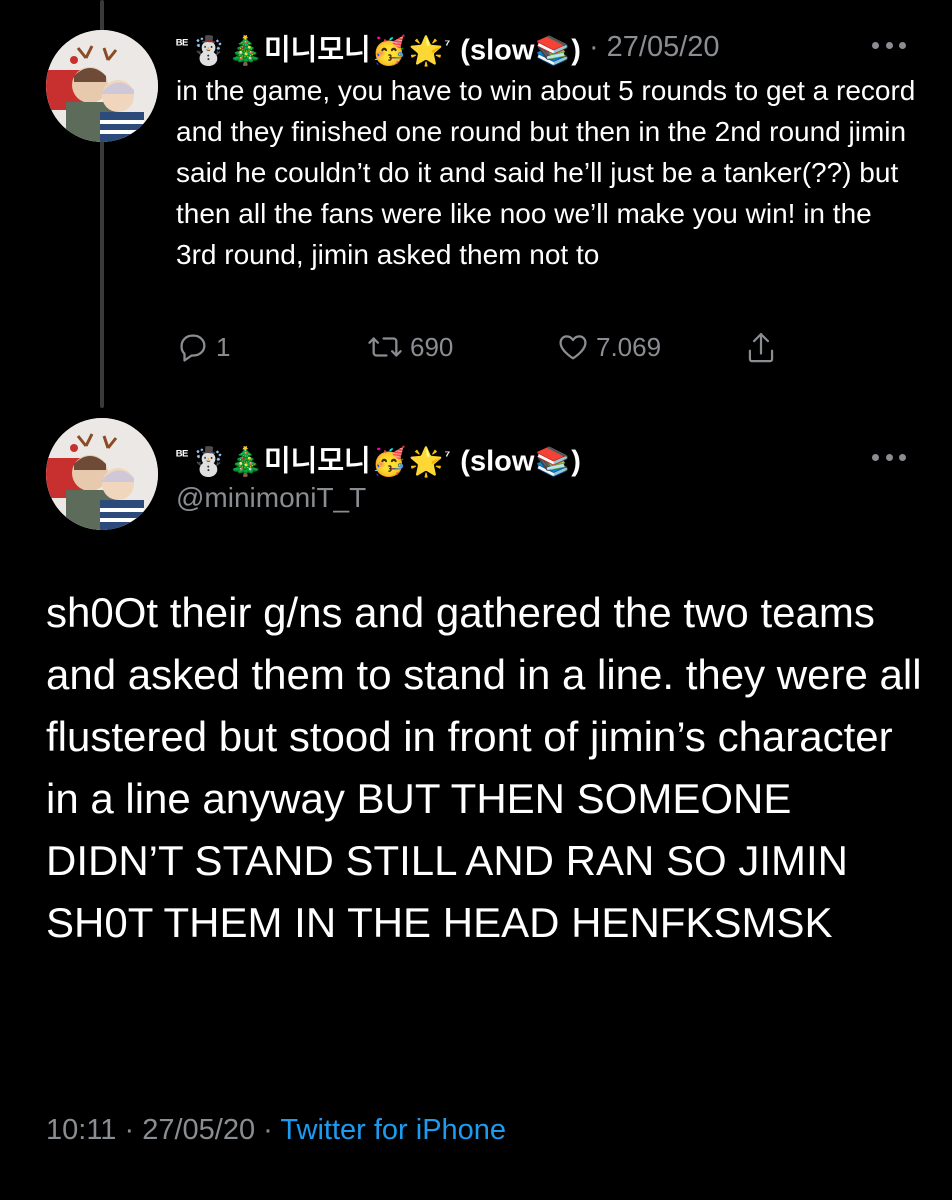 The width and height of the screenshot is (952, 1200). I want to click on retweet-button: 690, so click(409, 347).